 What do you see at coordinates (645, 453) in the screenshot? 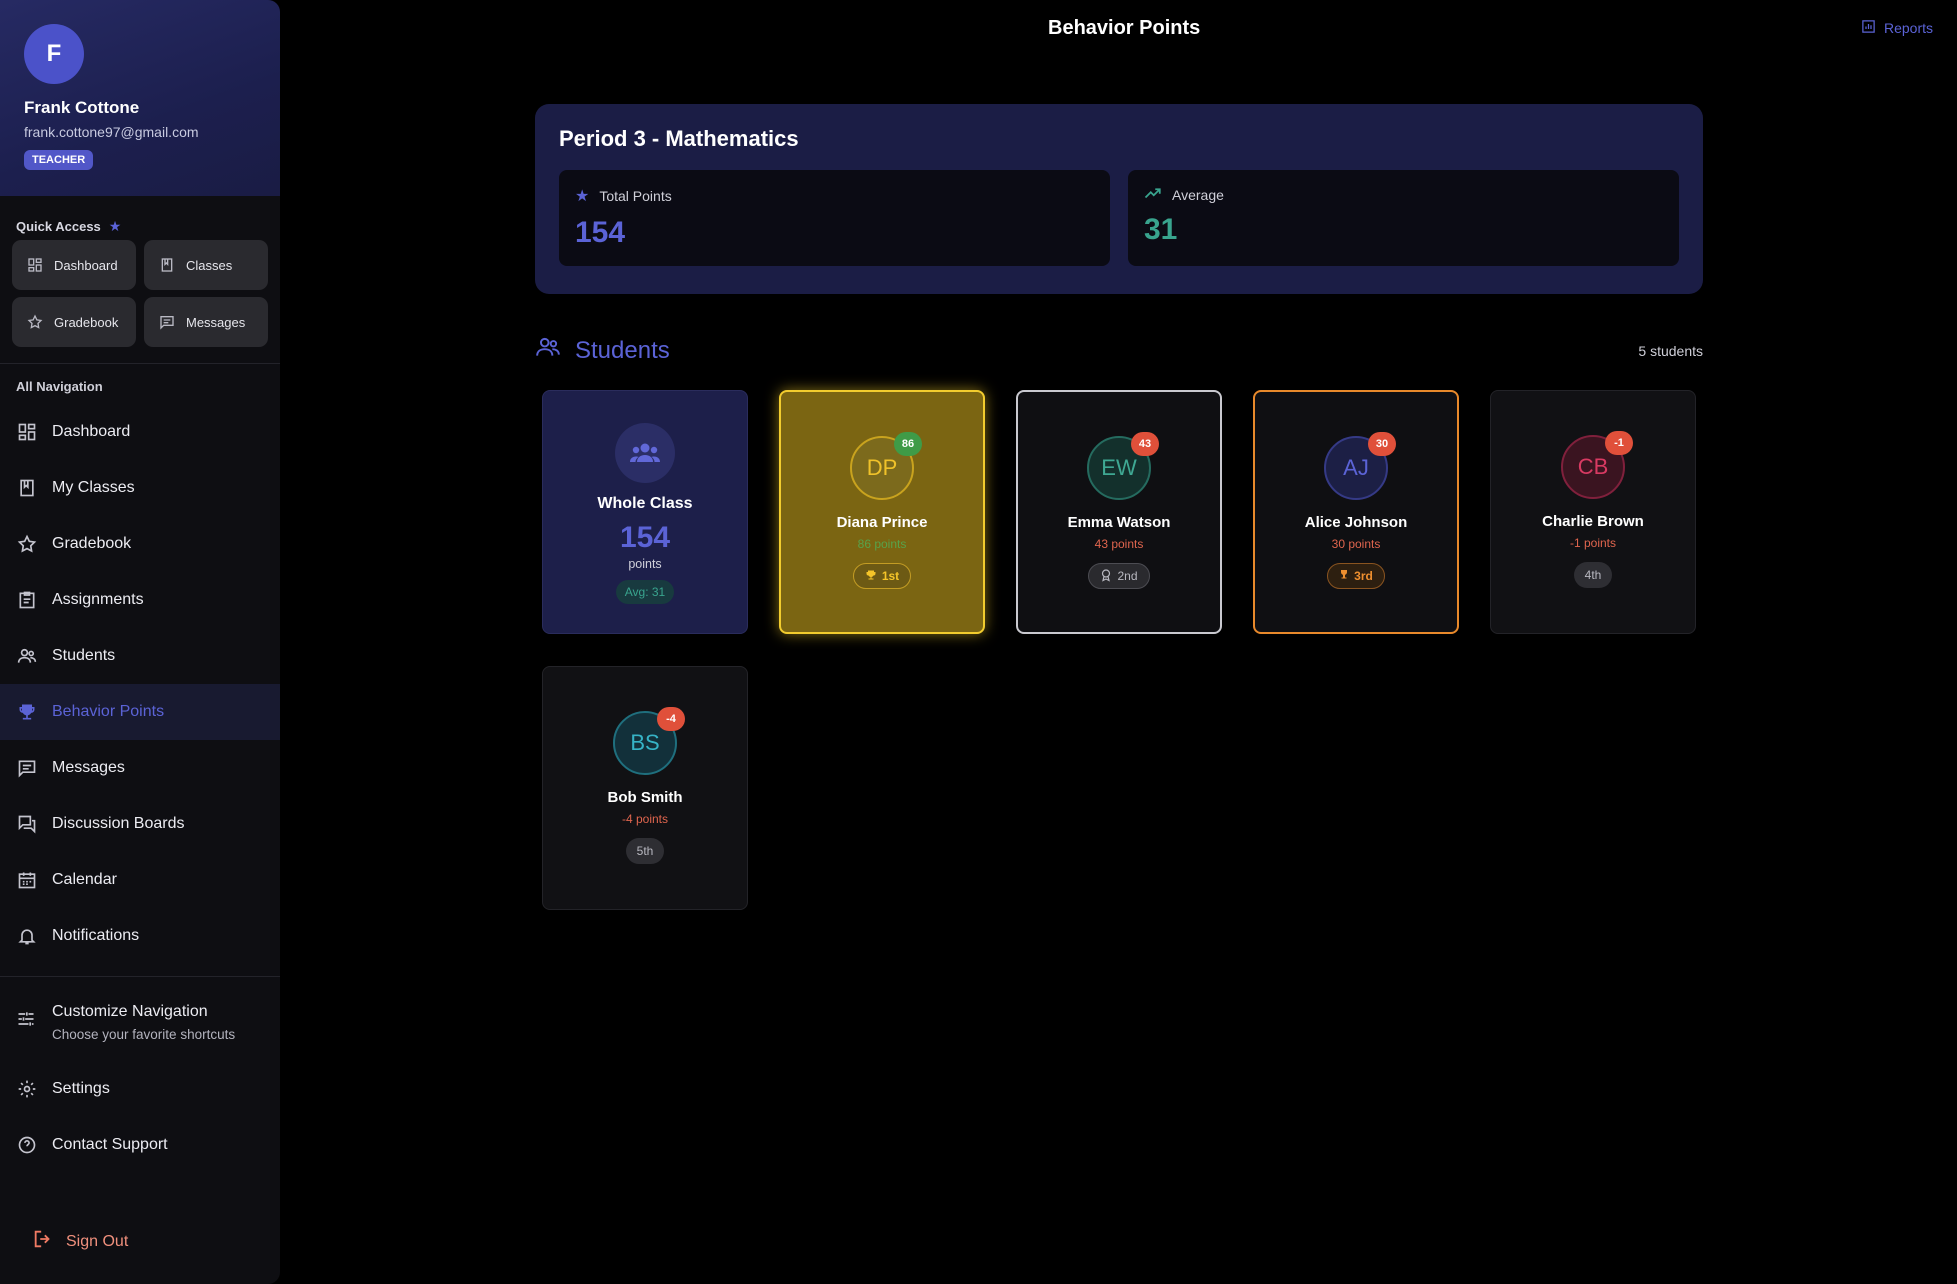
I see `group-icon` at bounding box center [645, 453].